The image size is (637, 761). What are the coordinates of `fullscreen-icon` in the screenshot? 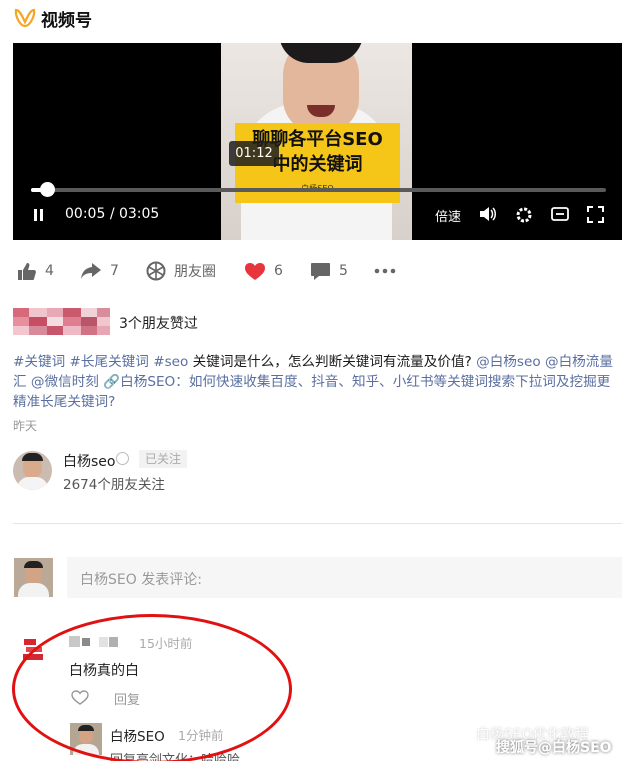 It's located at (595, 214).